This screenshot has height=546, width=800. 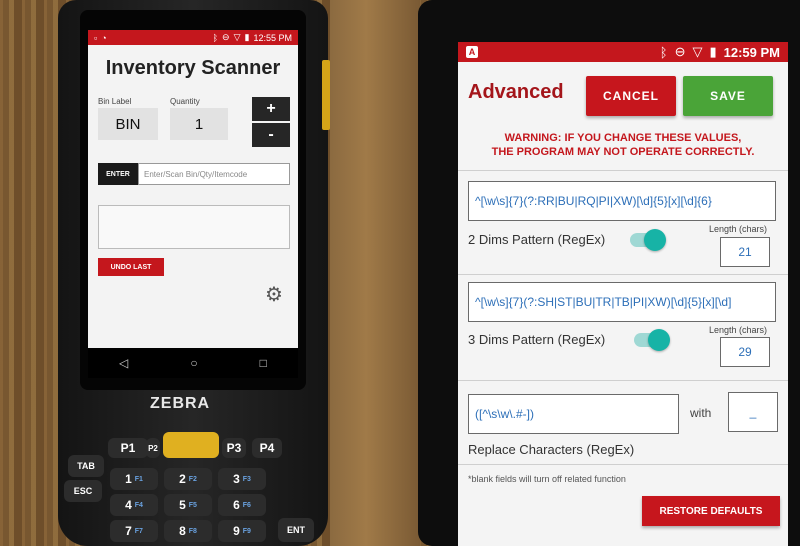 What do you see at coordinates (573, 414) in the screenshot?
I see `replace-characters-input: ([^\s\w\.#-])` at bounding box center [573, 414].